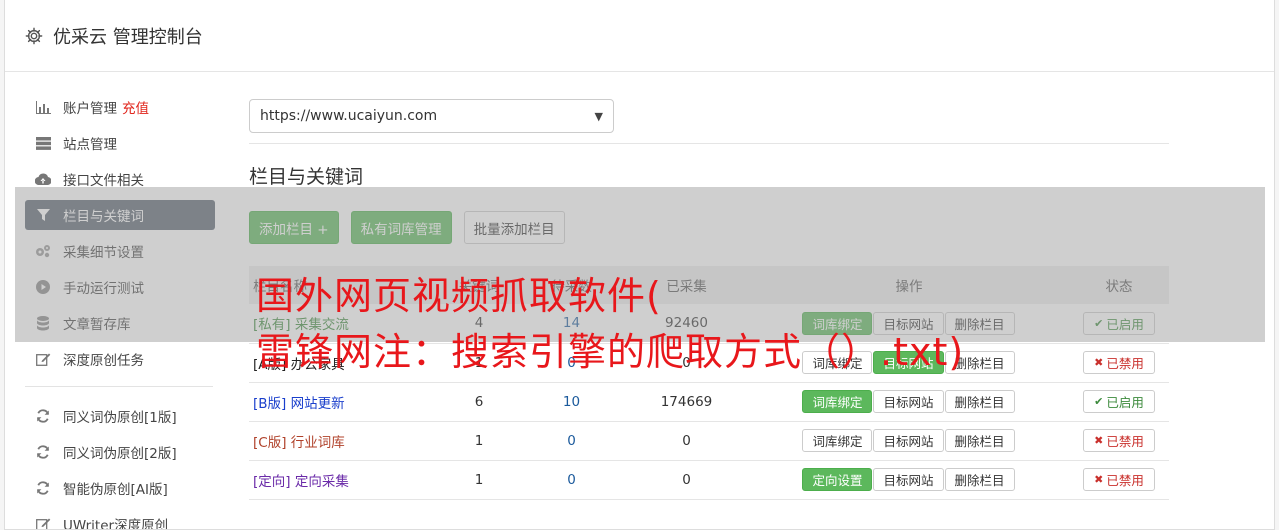  I want to click on sidebar-item-label: 同义词伪原创[2版], so click(120, 454).